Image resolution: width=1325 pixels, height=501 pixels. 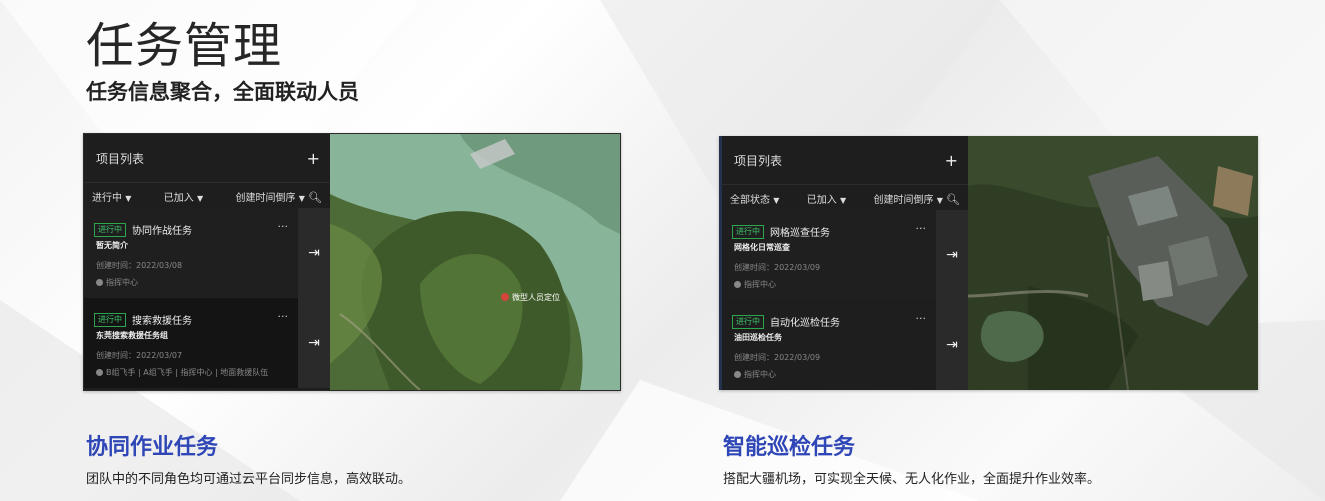 I want to click on filter-bar: 全部状态 ▼ 已加入 ▼ 创建时间倒序 ▼ 🔍︎, so click(x=845, y=198).